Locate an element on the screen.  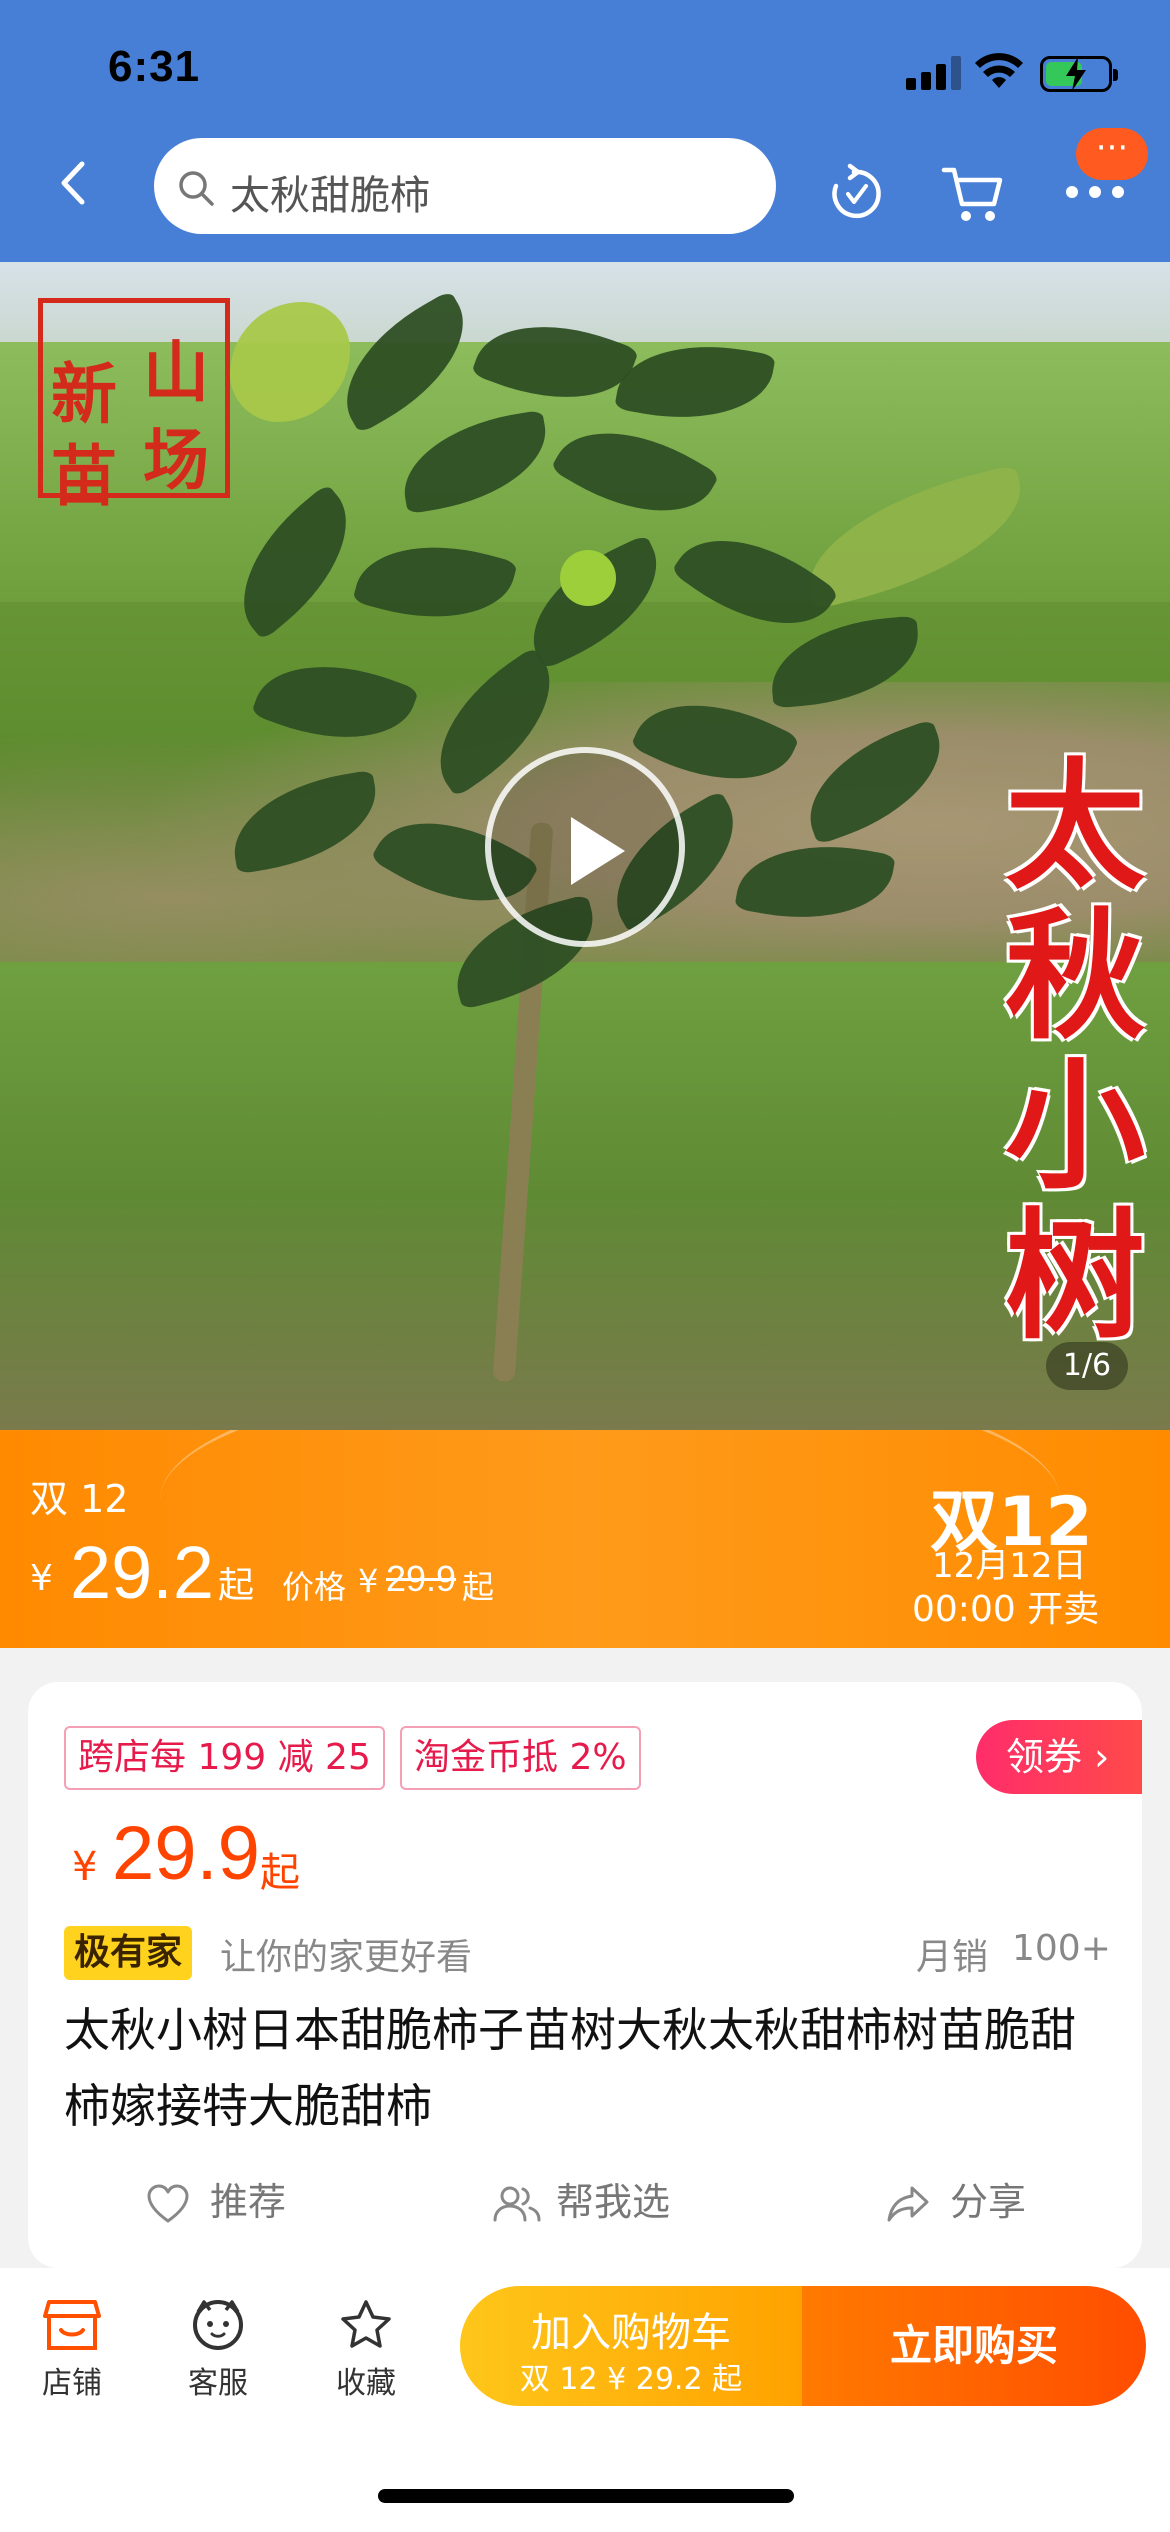
favorite-tab: 收藏 is located at coordinates (366, 2358).